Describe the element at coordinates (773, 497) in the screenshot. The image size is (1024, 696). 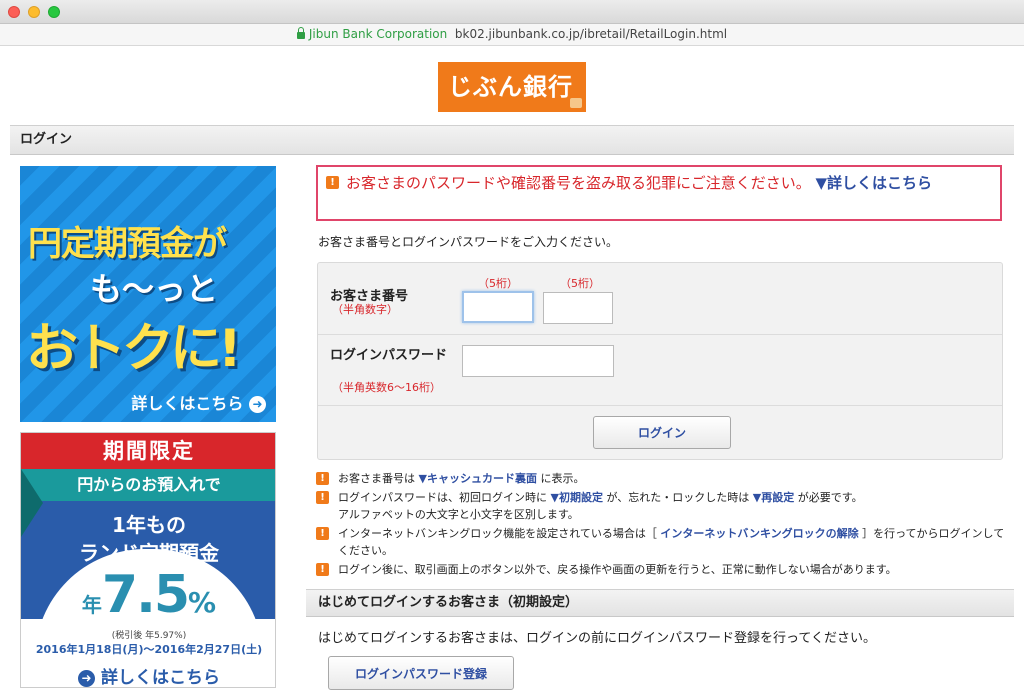
I see `reset-link: ▼再設定` at that location.